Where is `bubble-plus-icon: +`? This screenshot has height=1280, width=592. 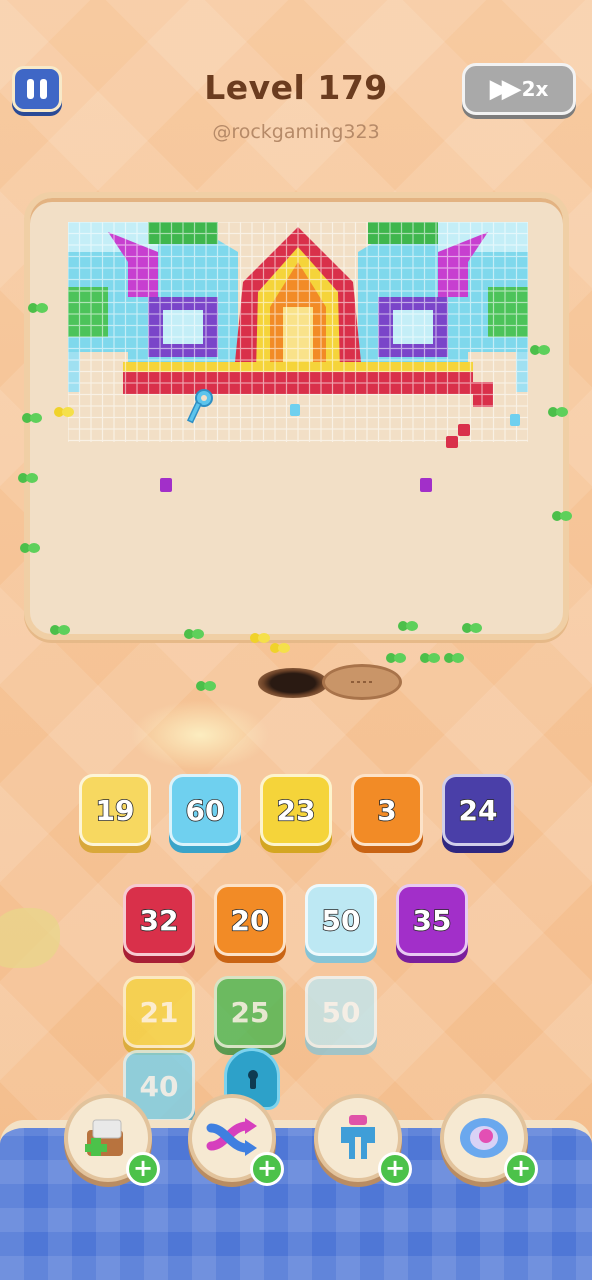
bubble-plus-icon: + is located at coordinates (521, 1169).